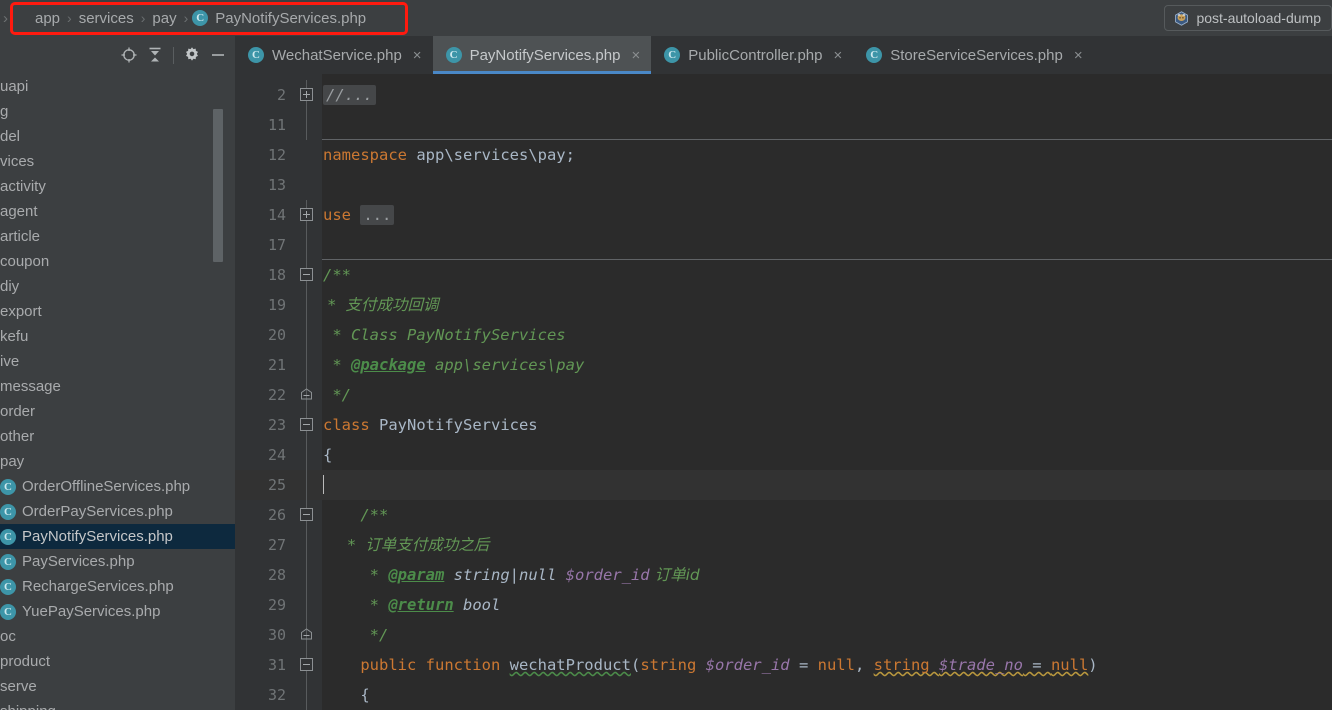 This screenshot has height=710, width=1332. I want to click on tree-folder-item: message, so click(117, 386).